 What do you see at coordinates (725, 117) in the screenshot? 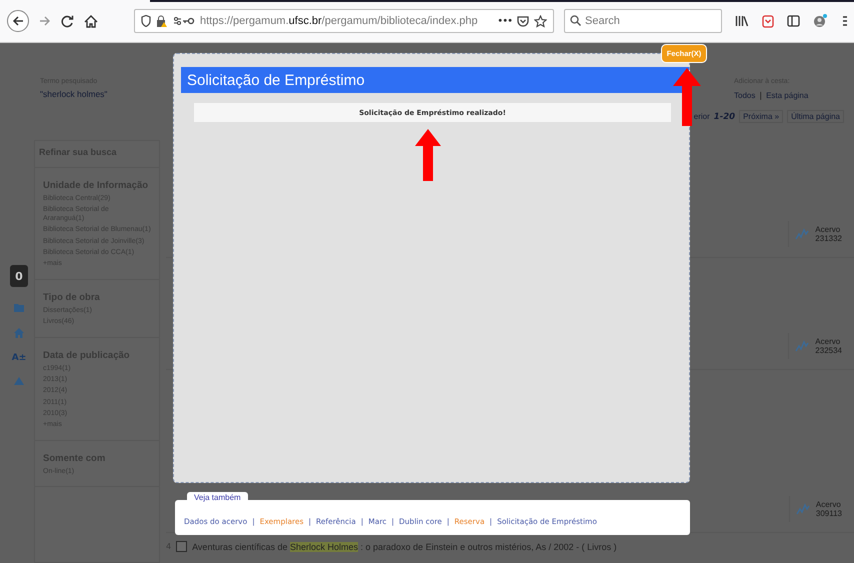
I see `page-range: 1-20` at bounding box center [725, 117].